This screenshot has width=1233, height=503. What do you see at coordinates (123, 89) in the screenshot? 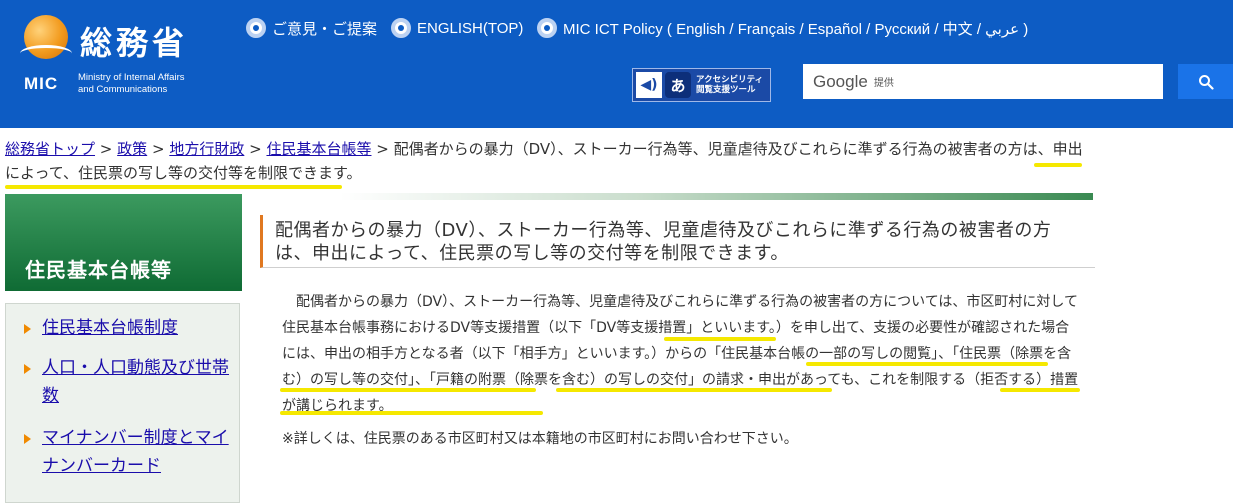
I see `logo-english-line2: and Communications` at bounding box center [123, 89].